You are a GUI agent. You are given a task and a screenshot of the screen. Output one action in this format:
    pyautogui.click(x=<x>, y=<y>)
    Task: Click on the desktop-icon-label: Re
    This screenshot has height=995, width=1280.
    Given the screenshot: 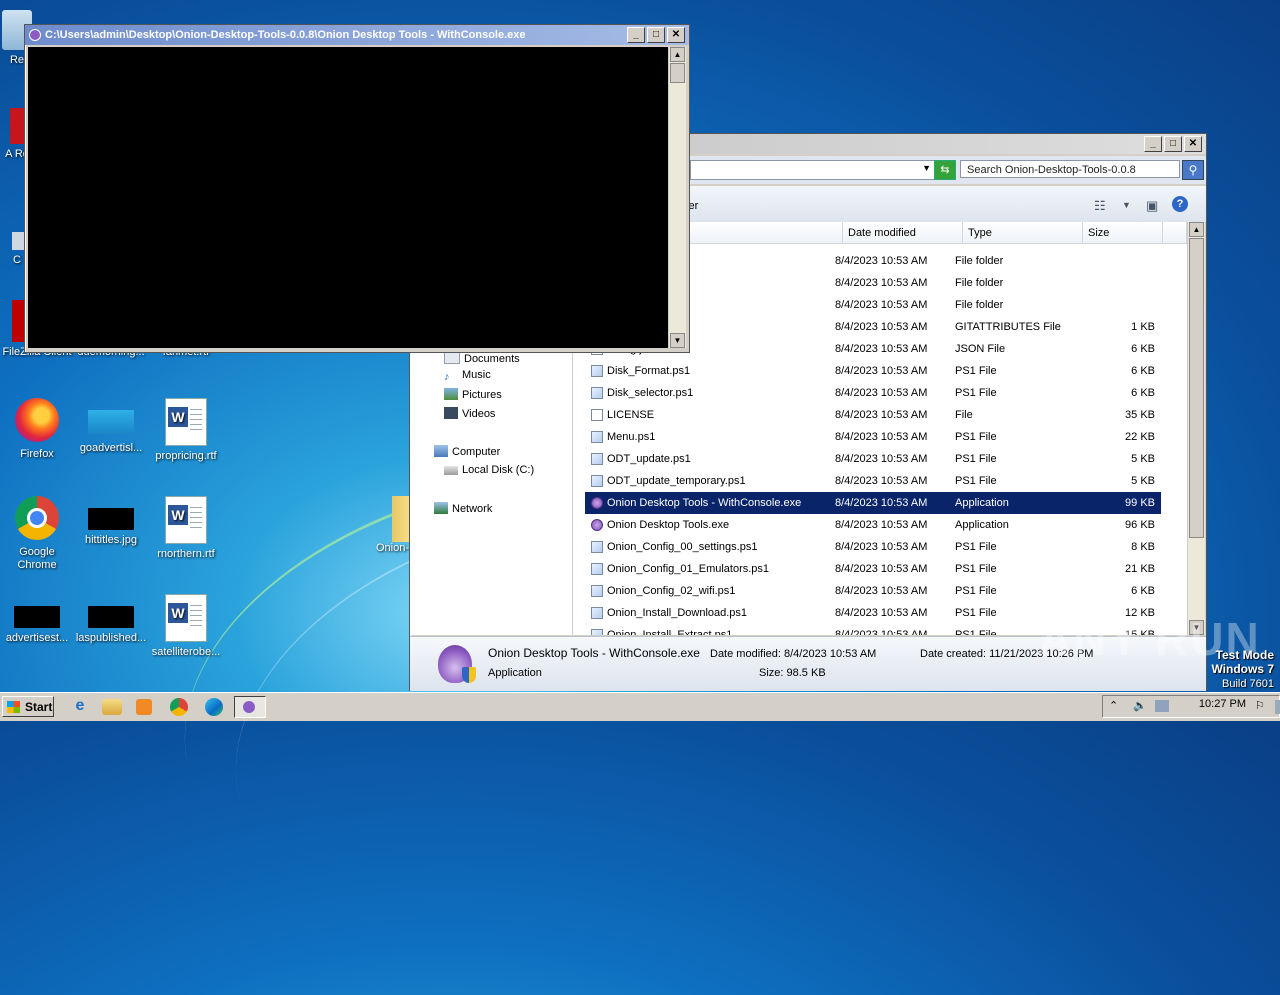 What is the action you would take?
    pyautogui.click(x=17, y=60)
    